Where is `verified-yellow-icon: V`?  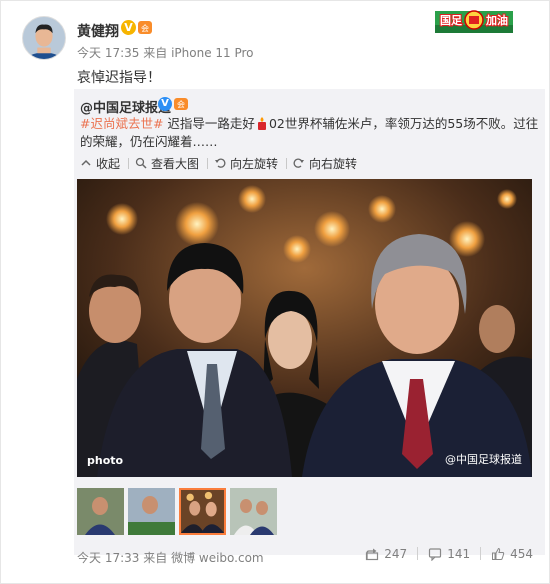 verified-yellow-icon: V is located at coordinates (128, 27).